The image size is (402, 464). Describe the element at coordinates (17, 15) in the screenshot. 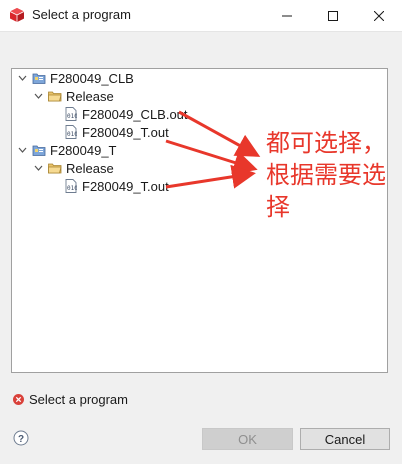

I see `red-cube-icon` at that location.